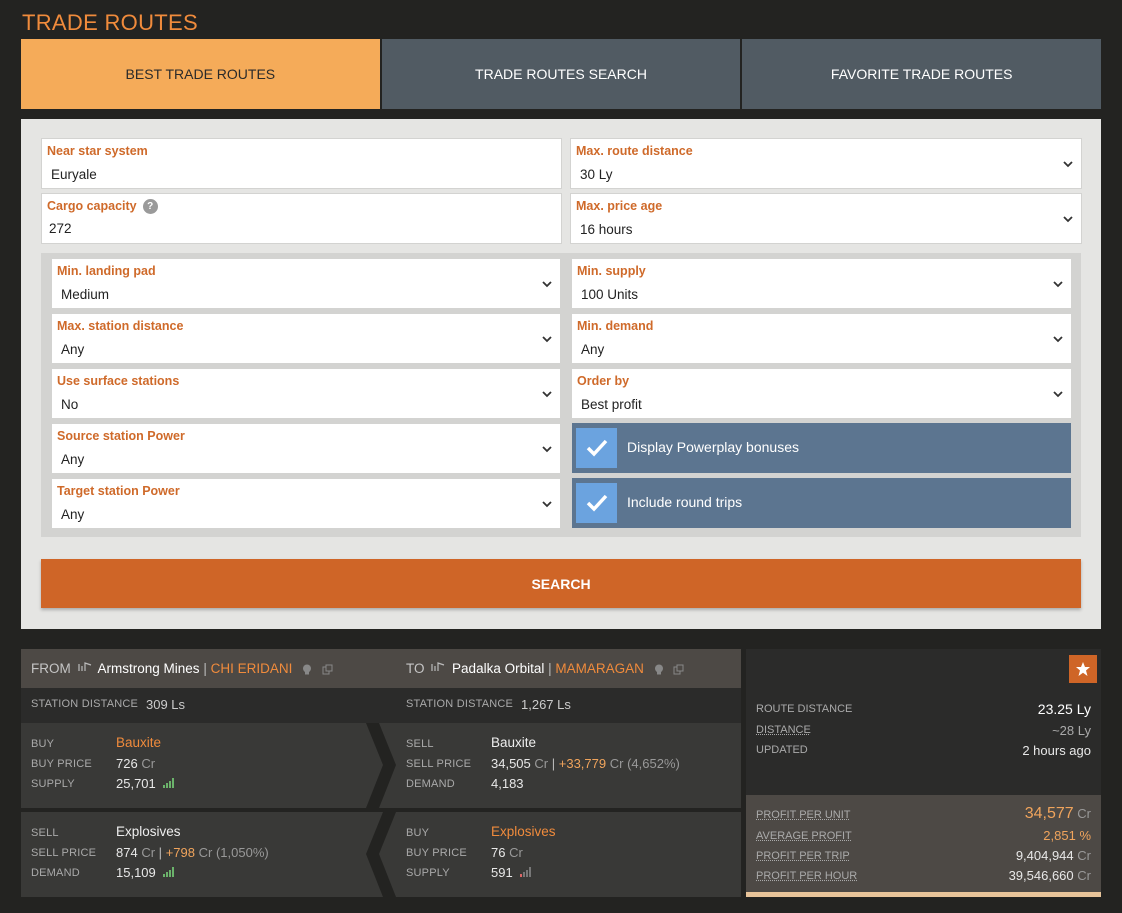 The height and width of the screenshot is (913, 1122). What do you see at coordinates (807, 876) in the screenshot?
I see `profit-per-hour-label: PROFIT PER HOUR` at bounding box center [807, 876].